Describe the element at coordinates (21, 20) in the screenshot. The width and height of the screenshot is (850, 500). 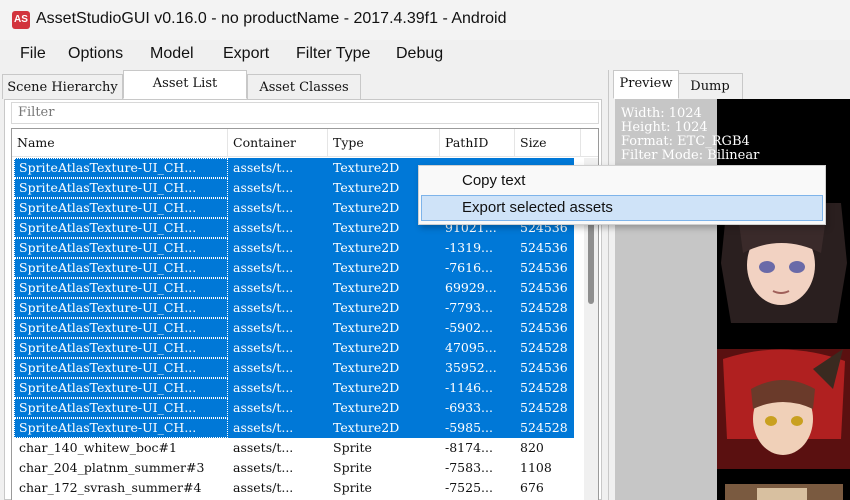
I see `app-icon: AS` at that location.